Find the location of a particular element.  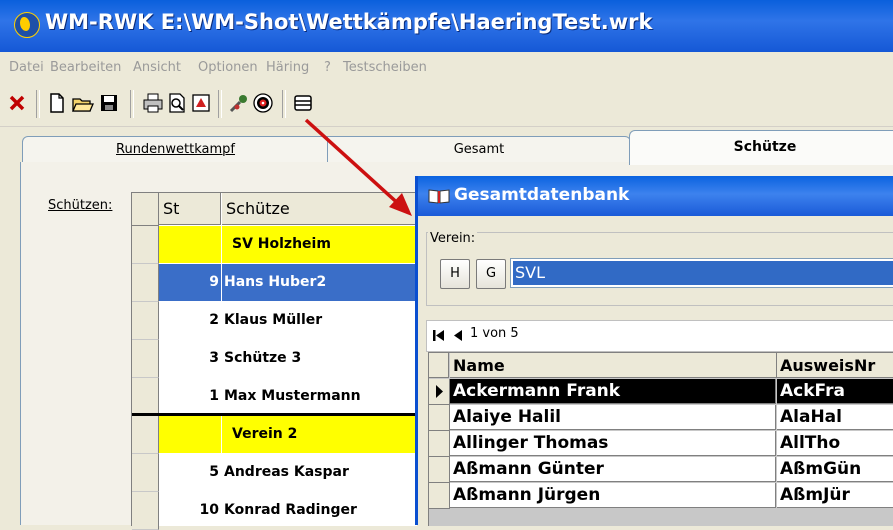

column-header-schuetze: Schütze is located at coordinates (319, 209).